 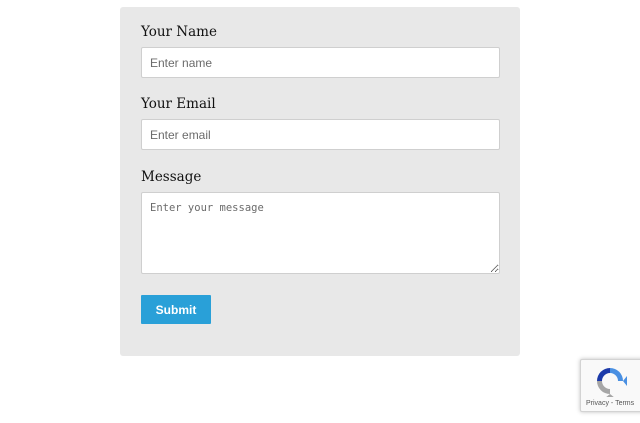 I want to click on recaptcha-icon, so click(x=612, y=382).